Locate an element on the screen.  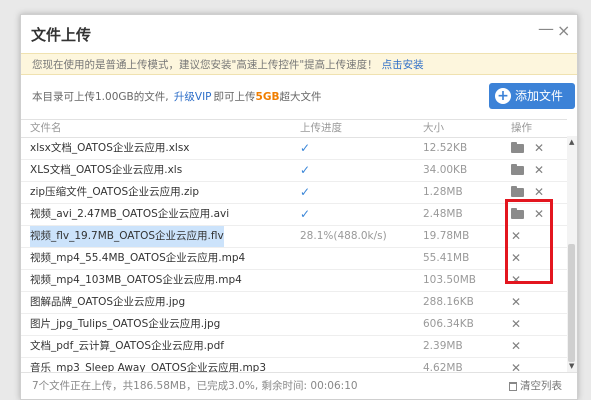
upload-mode-notice: 您现在使用的是普通上传模式，建议您安装"高速上传控件"提高上传速度！ 点击安装 is located at coordinates (299, 64).